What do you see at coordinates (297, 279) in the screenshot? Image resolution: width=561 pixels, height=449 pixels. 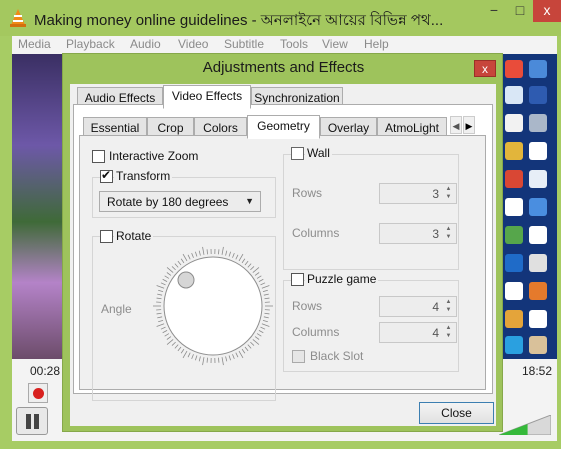 I see `puzzle-checkbox` at bounding box center [297, 279].